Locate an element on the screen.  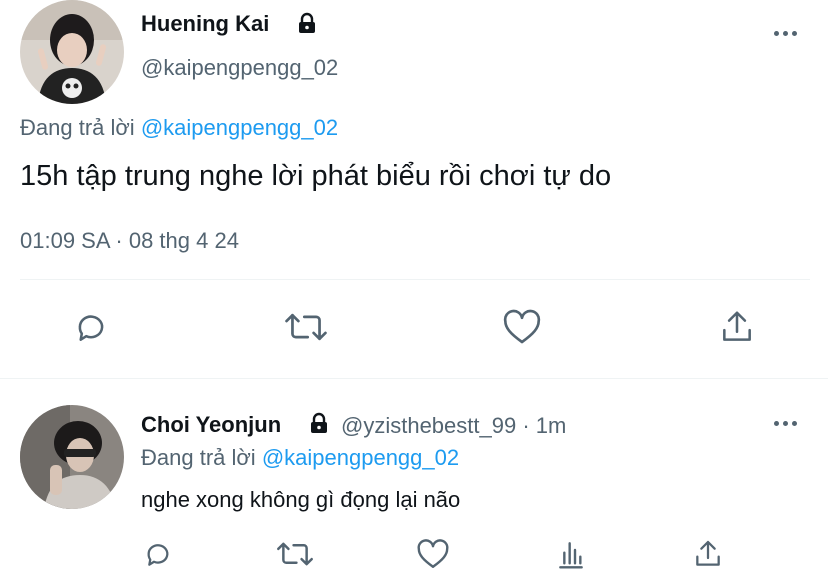
tweet-timestamp: 01:09 SA · 08 thg 4 24 is located at coordinates (129, 241).